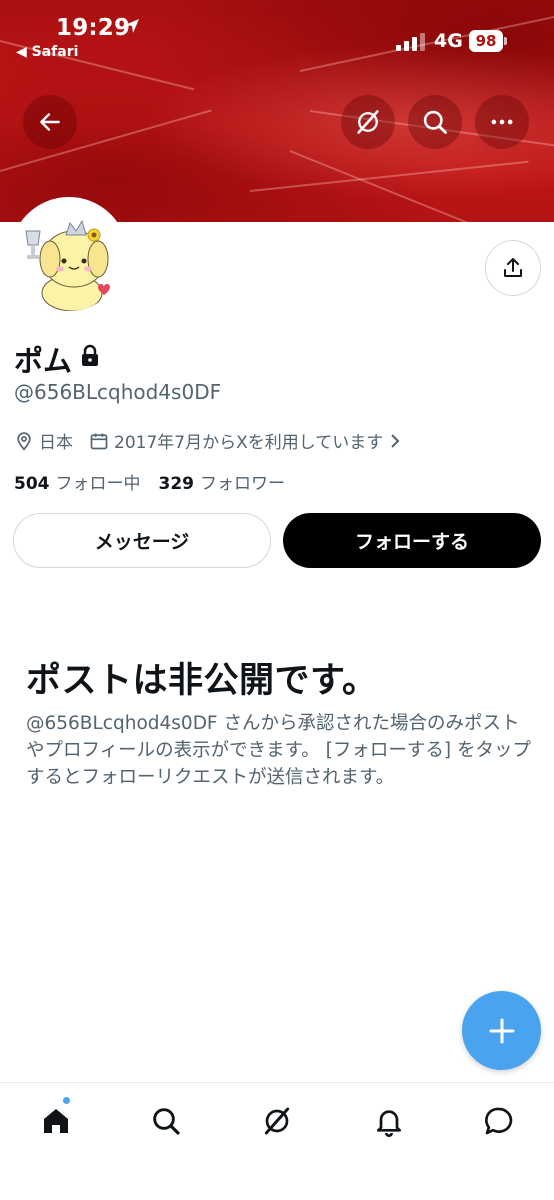  Describe the element at coordinates (389, 1123) in the screenshot. I see `notifications-icon` at that location.